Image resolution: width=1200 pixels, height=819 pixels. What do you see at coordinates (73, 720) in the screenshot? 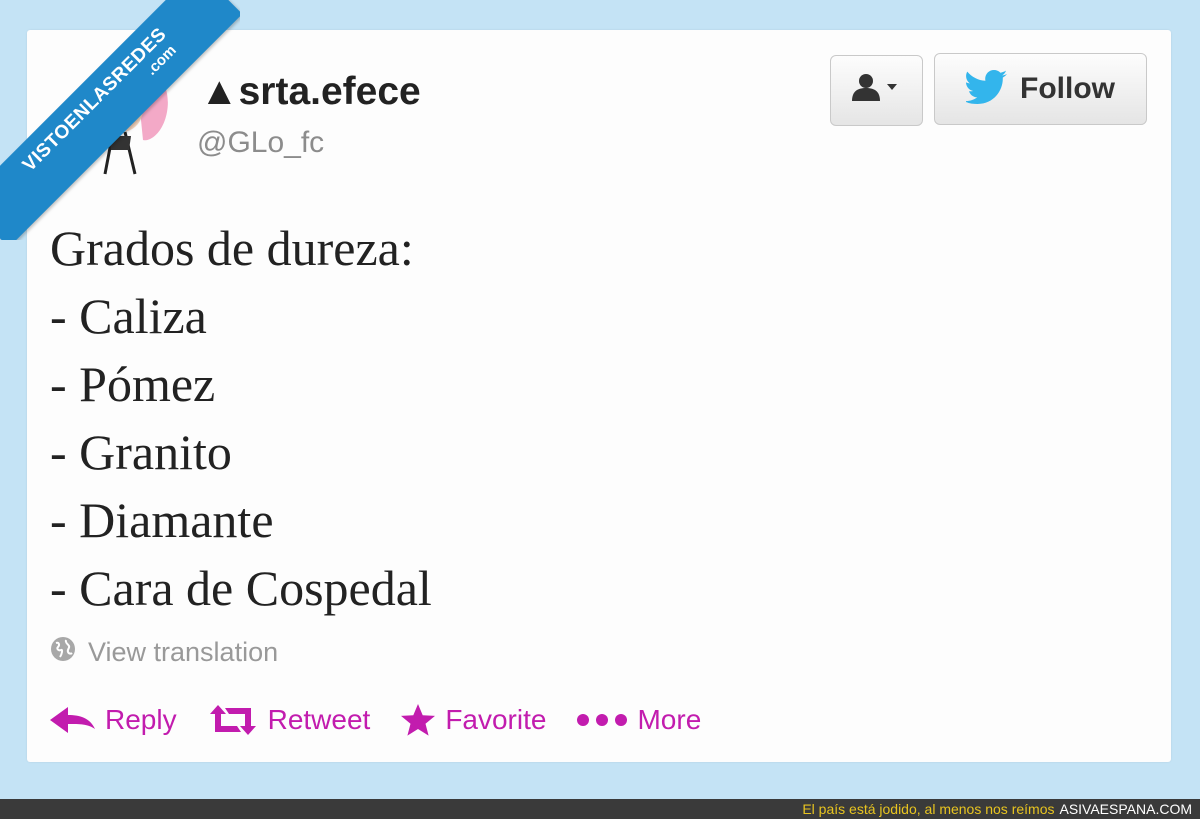
I see `reply-arrow-icon` at bounding box center [73, 720].